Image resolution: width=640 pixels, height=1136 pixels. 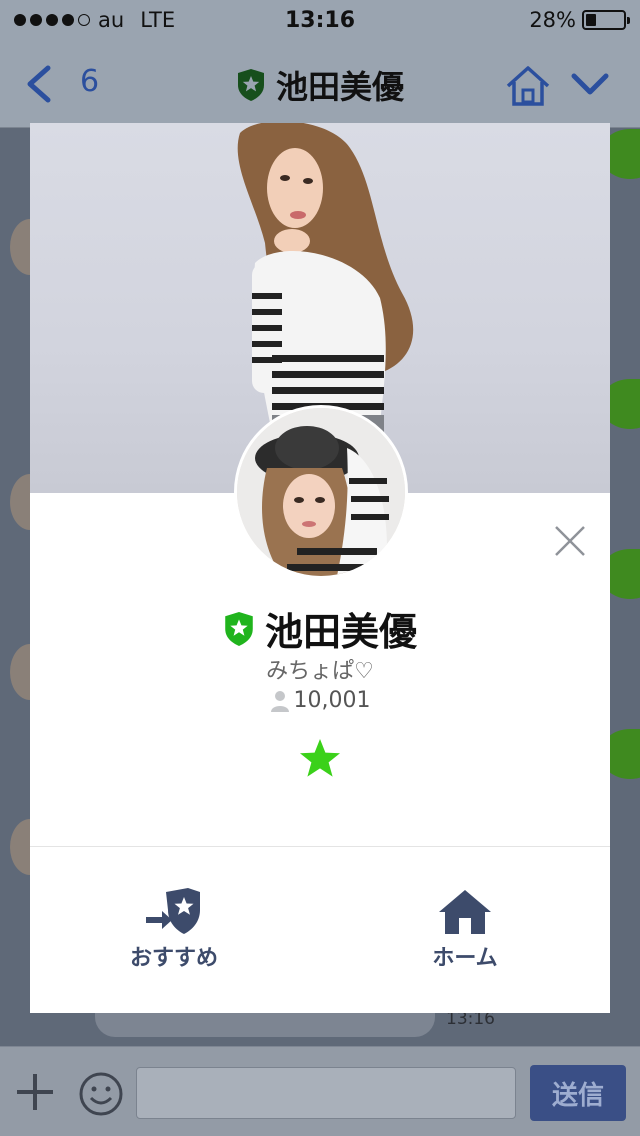 I want to click on network-type: LTE, so click(x=158, y=20).